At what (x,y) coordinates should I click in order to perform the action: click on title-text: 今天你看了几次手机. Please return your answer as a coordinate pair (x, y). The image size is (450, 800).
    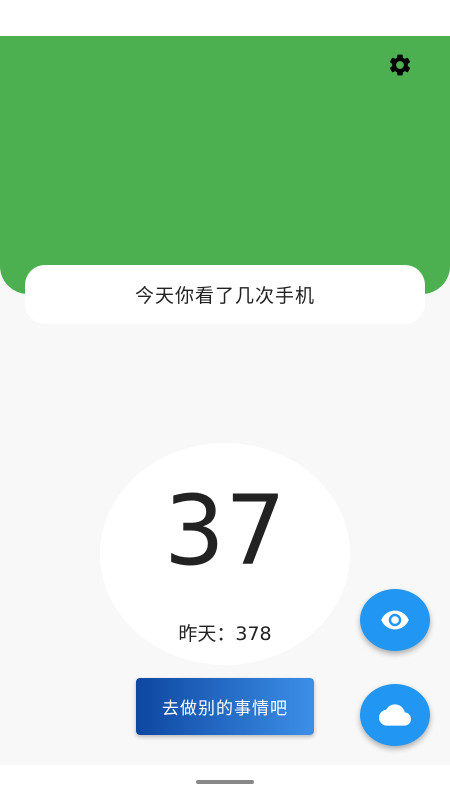
    Looking at the image, I should click on (224, 296).